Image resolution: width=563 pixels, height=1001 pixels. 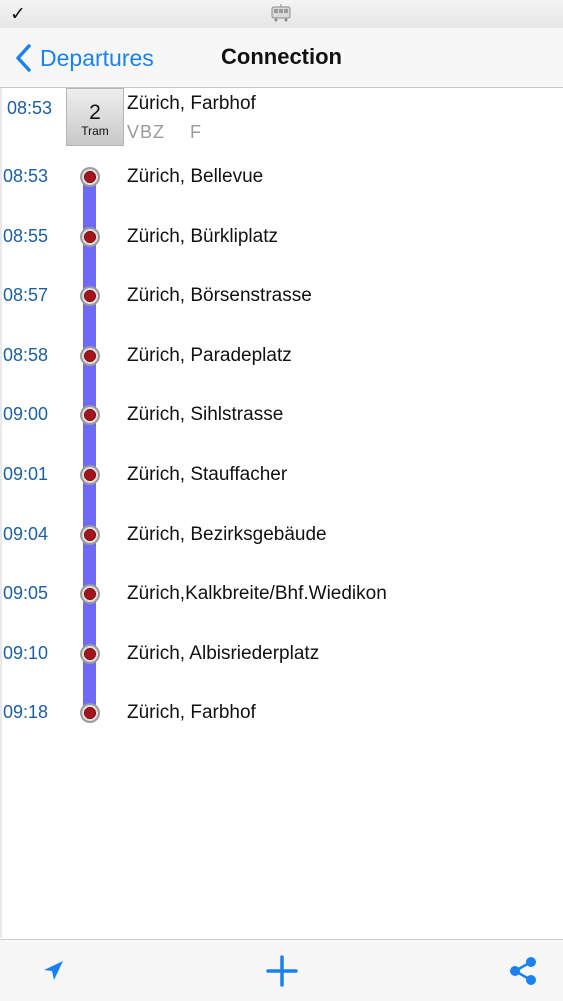 What do you see at coordinates (26, 712) in the screenshot?
I see `stop-time: 09:18` at bounding box center [26, 712].